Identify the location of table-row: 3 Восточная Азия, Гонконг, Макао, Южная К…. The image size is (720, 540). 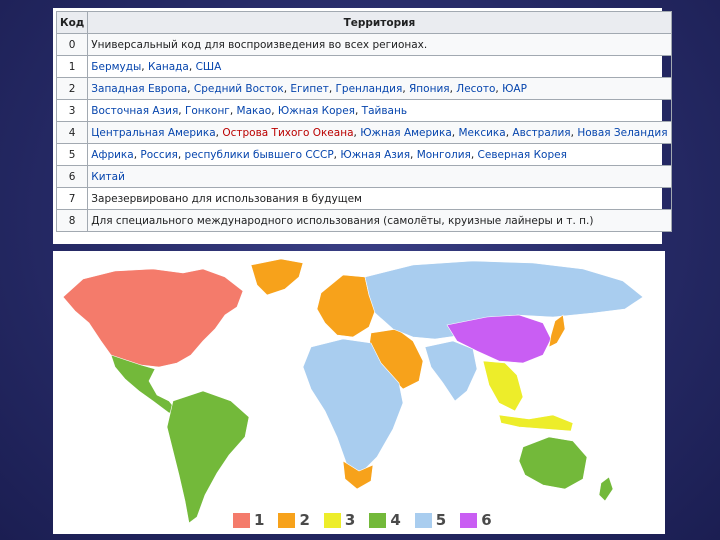
(363, 110).